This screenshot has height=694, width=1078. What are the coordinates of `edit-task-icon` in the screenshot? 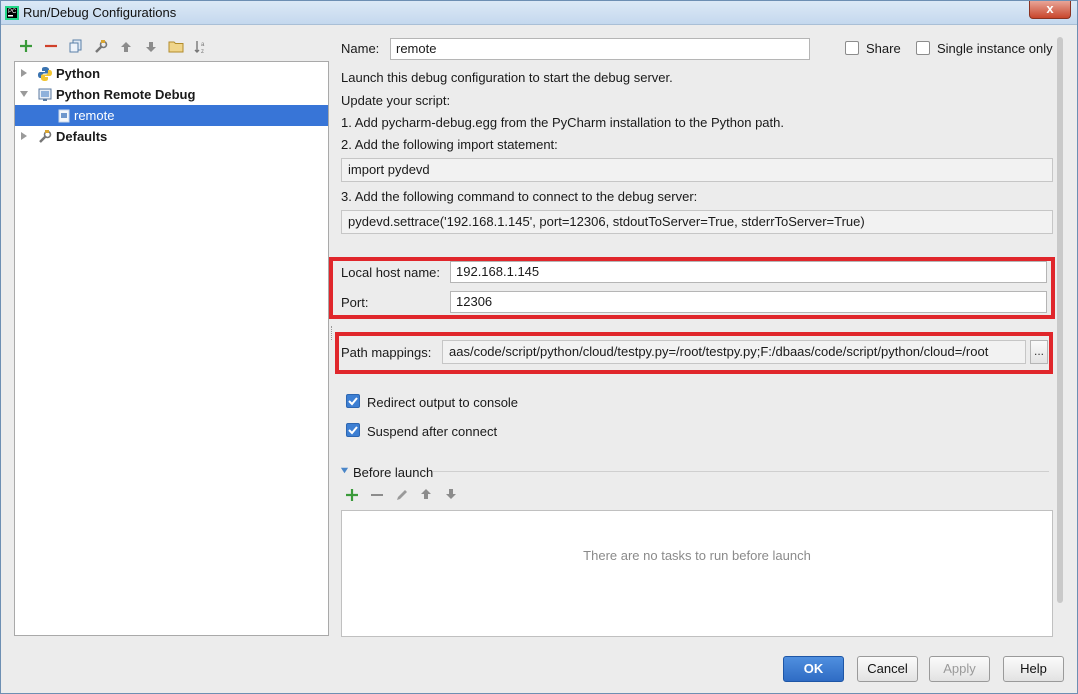 It's located at (403, 496).